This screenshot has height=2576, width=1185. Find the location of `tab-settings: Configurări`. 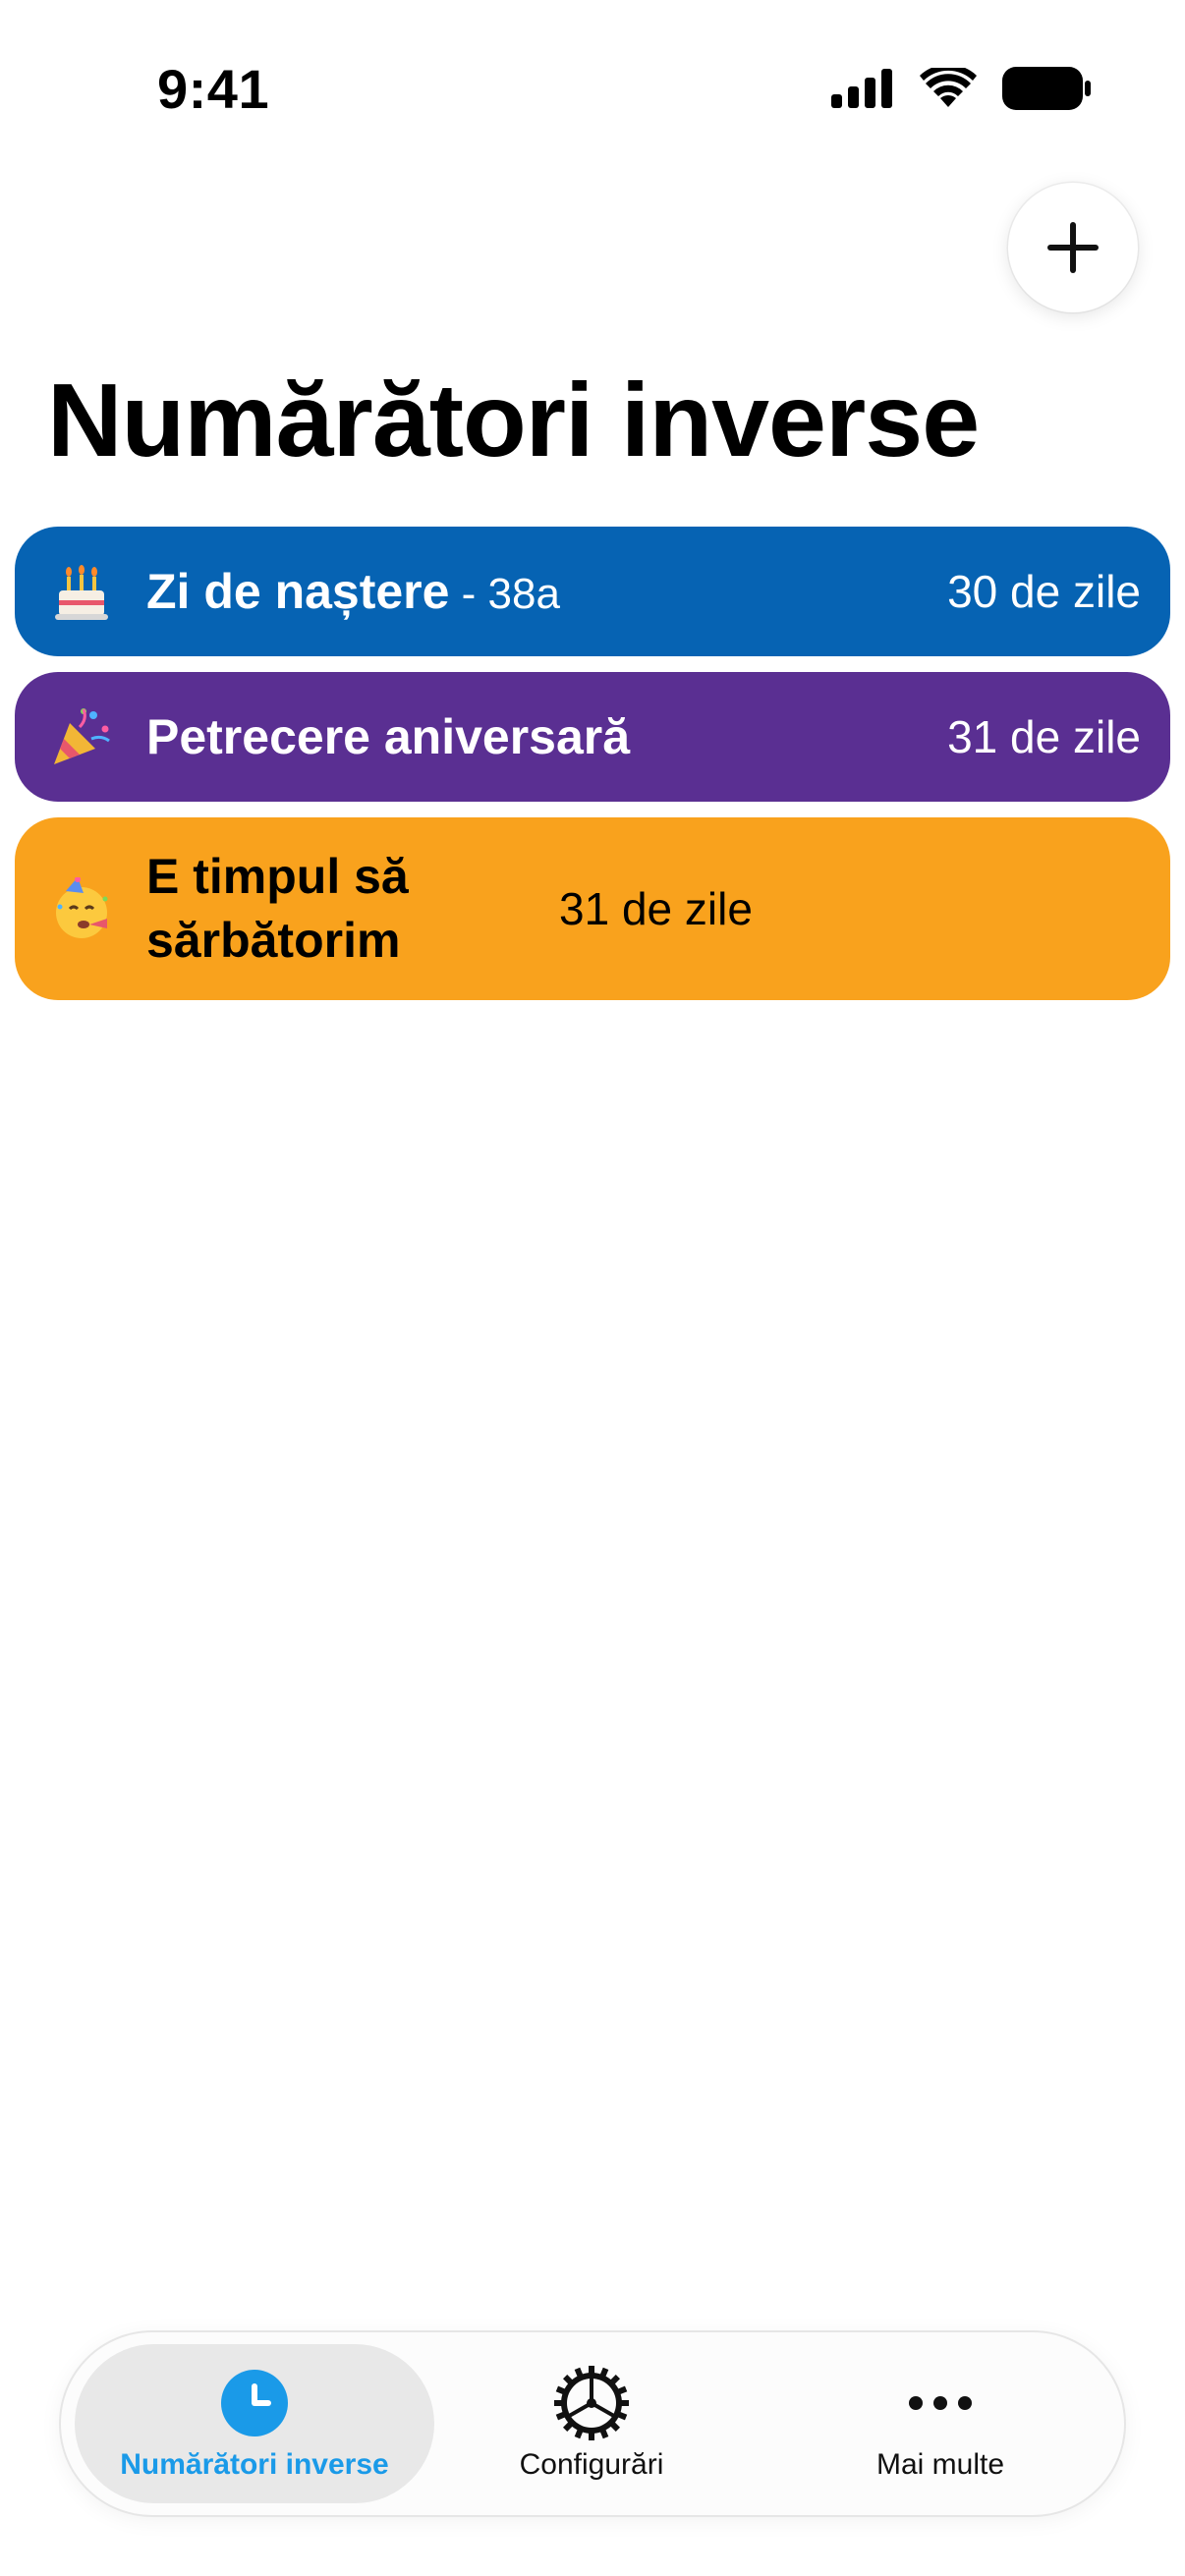

tab-settings: Configurări is located at coordinates (592, 2423).